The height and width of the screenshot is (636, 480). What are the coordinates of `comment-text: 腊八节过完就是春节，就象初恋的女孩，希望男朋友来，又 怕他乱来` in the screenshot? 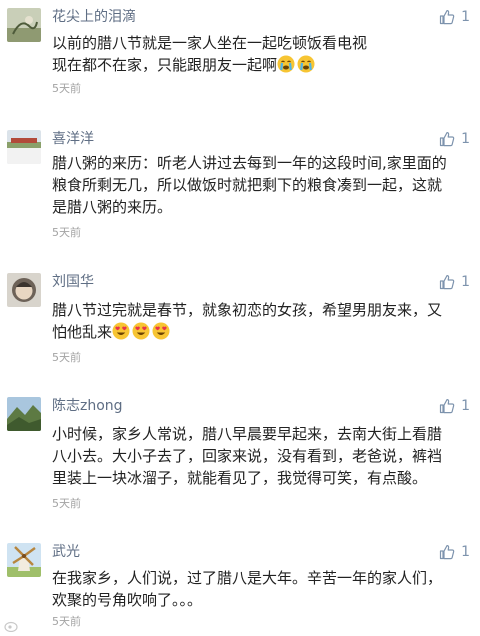 It's located at (262, 321).